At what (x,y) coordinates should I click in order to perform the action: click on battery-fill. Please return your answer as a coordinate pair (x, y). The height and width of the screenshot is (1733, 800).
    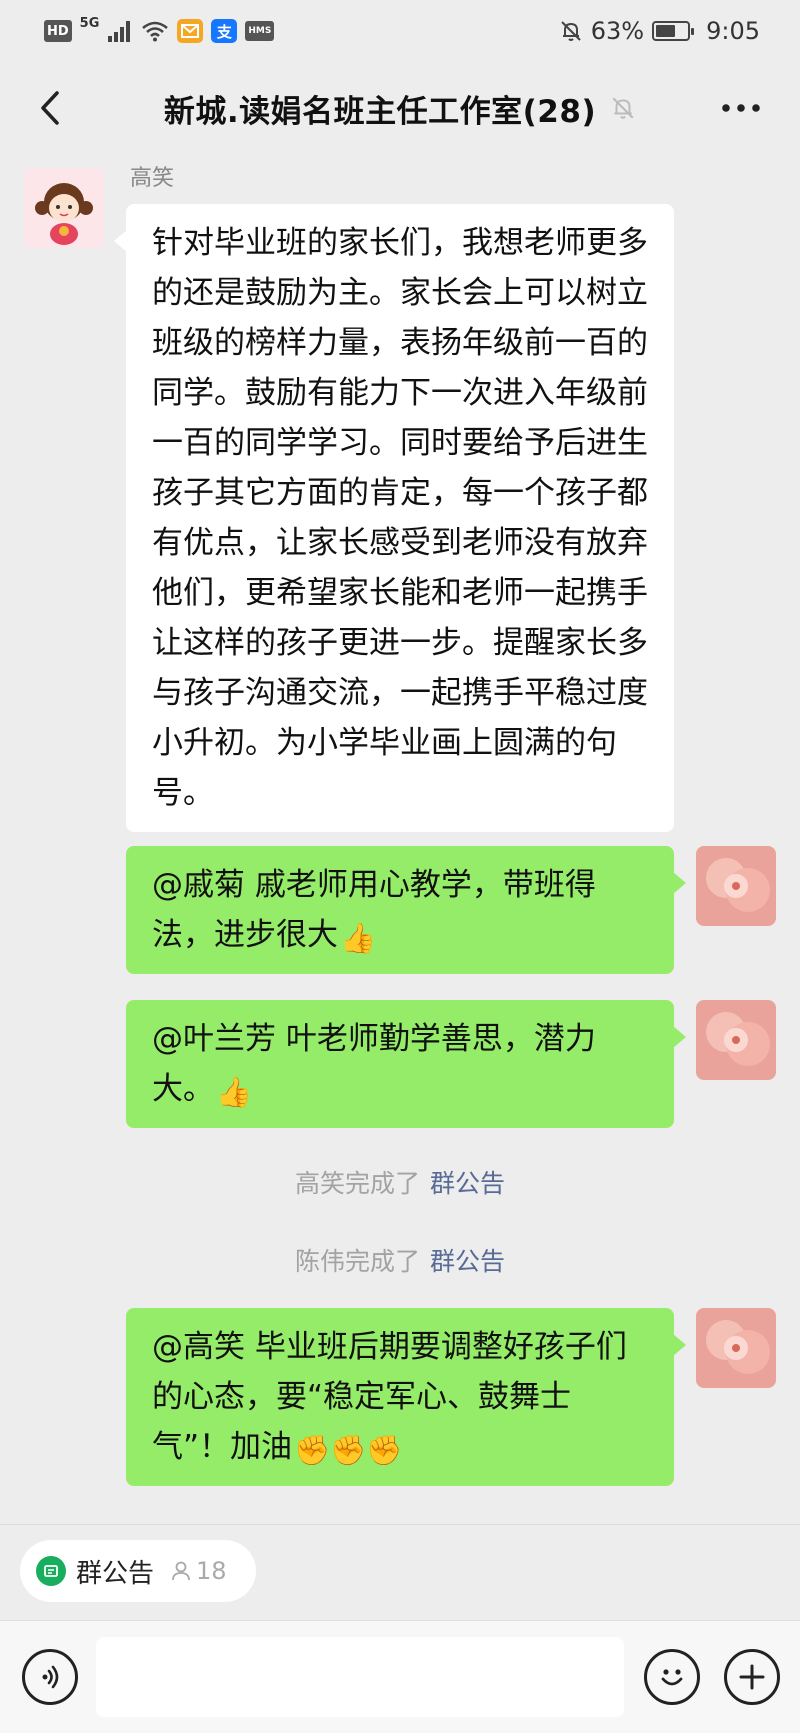
    Looking at the image, I should click on (665, 31).